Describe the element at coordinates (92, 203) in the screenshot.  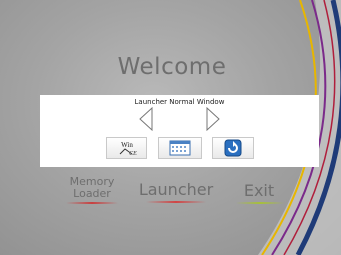
I see `memory-loader-underline` at that location.